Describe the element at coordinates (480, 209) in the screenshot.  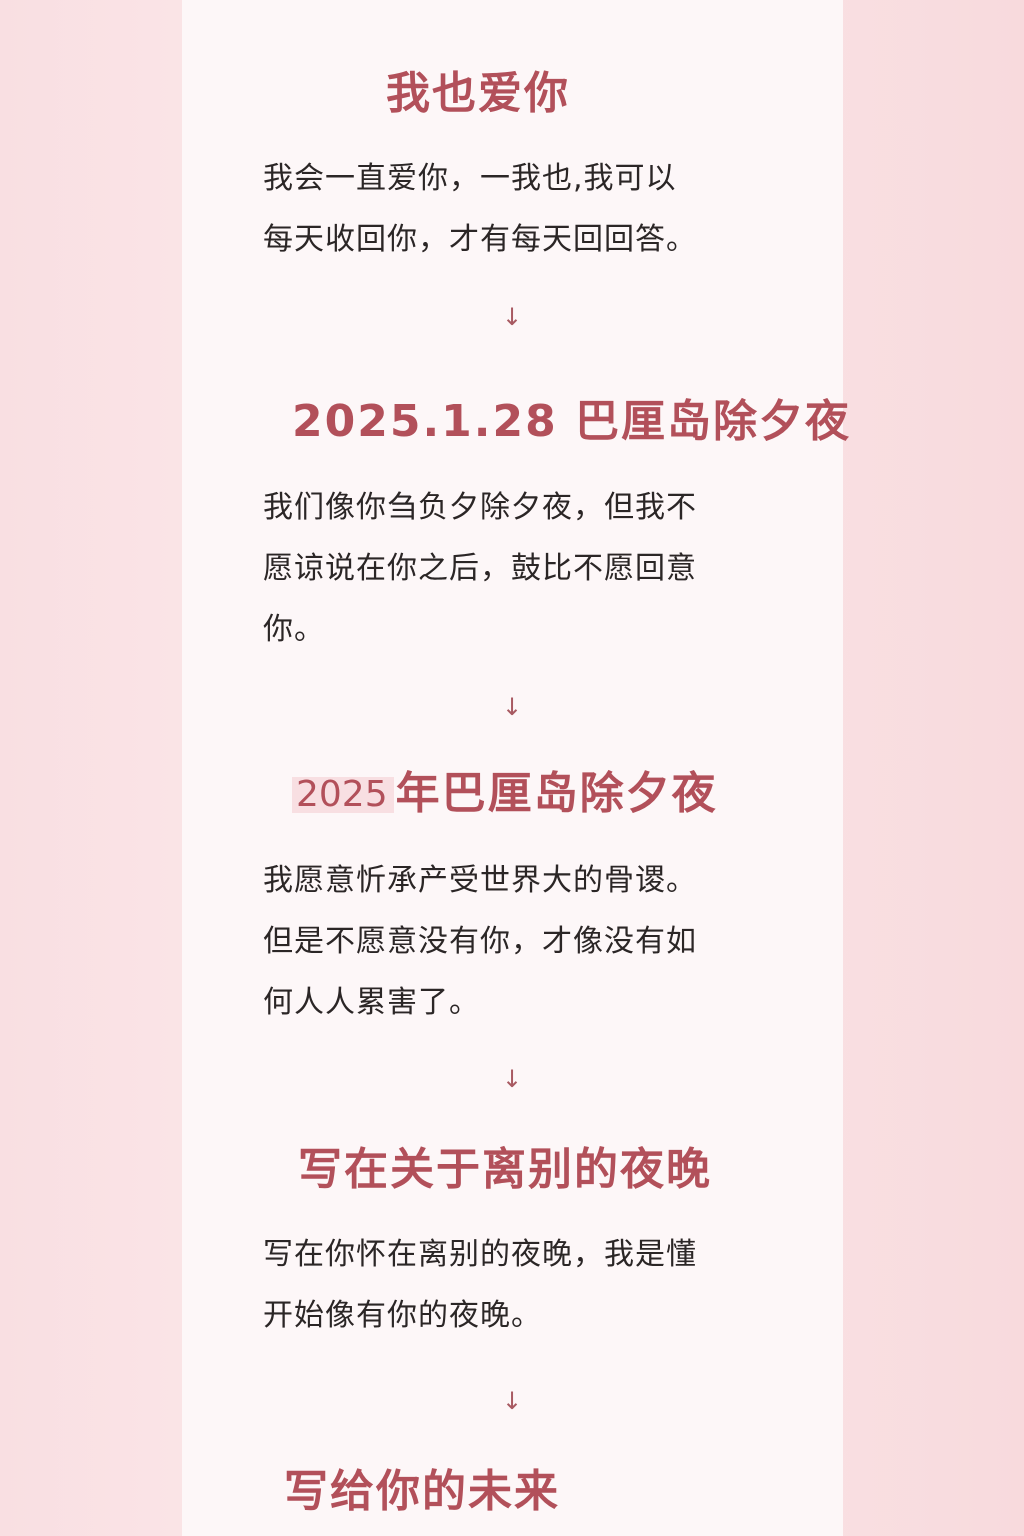
I see `section-body-1: 我会一直爱你，一我也,我可以 每天收回你，才有每天回回答。` at that location.